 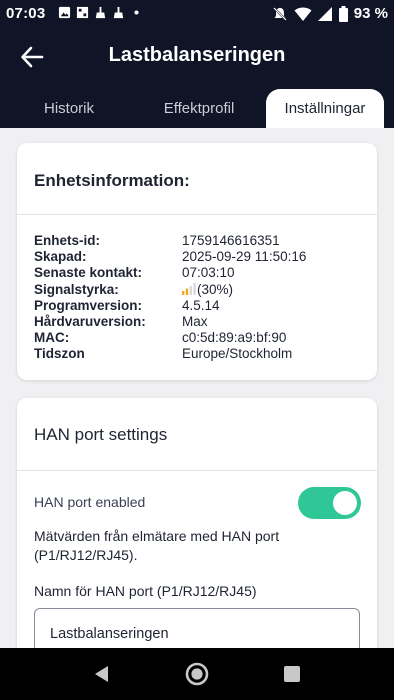 What do you see at coordinates (67, 240) in the screenshot?
I see `info-key: Enhets-id:` at bounding box center [67, 240].